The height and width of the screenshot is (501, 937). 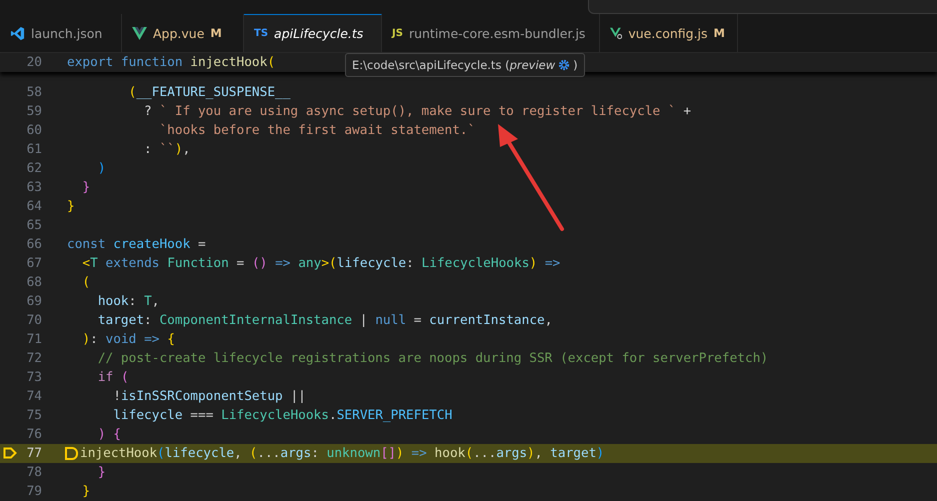 I want to click on tab-label: apiLifecycle.ts, so click(x=319, y=33).